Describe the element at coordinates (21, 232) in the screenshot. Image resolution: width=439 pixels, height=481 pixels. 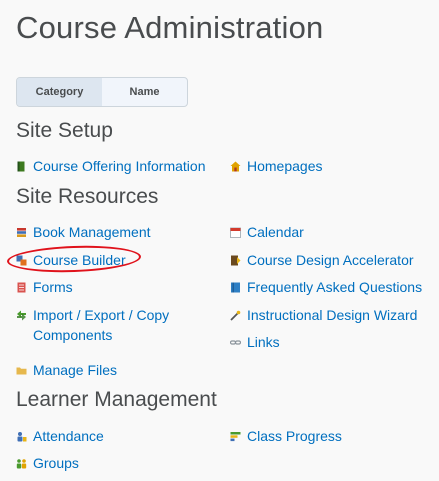
I see `books-icon` at that location.